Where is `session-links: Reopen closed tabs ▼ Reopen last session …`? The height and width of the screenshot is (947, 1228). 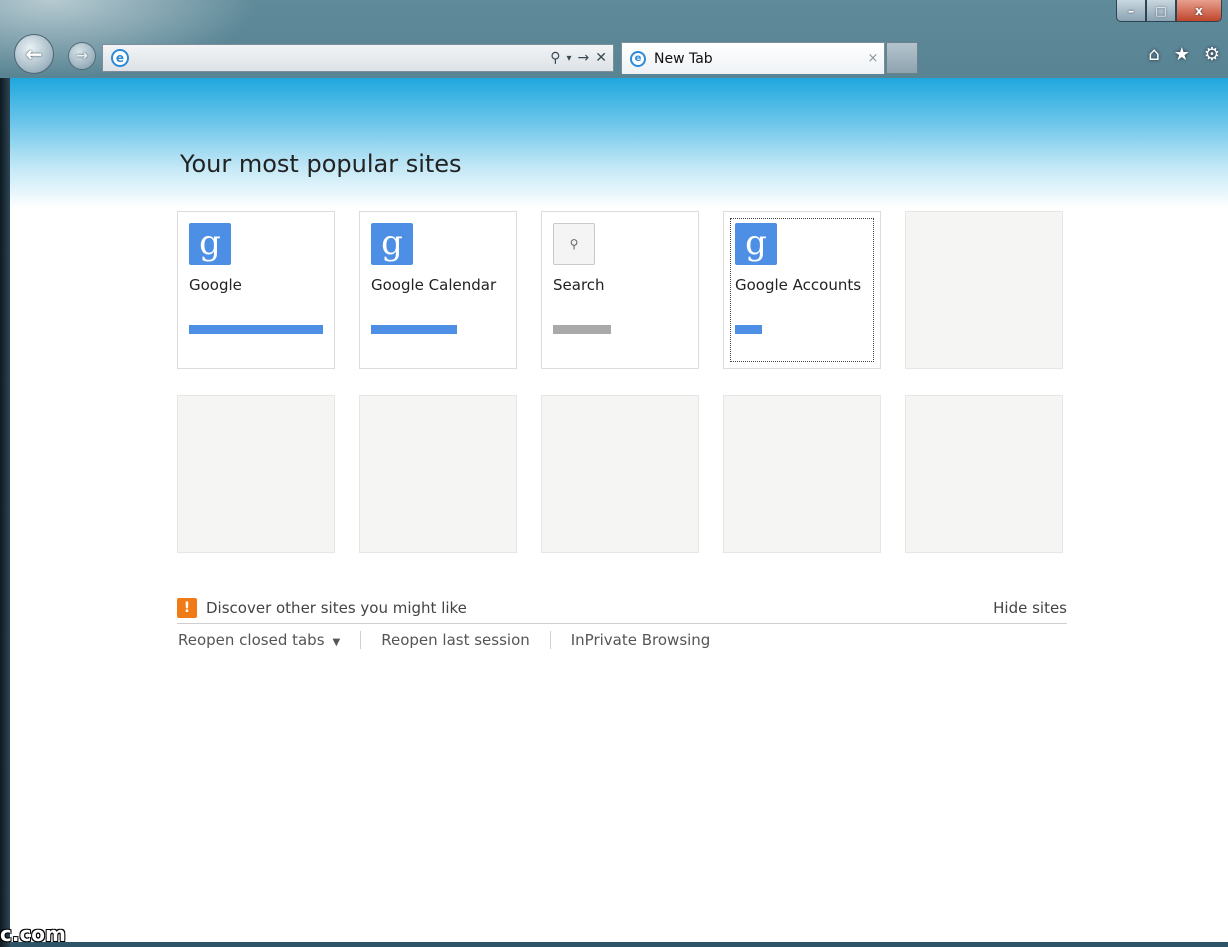 session-links: Reopen closed tabs ▼ Reopen last session … is located at coordinates (444, 640).